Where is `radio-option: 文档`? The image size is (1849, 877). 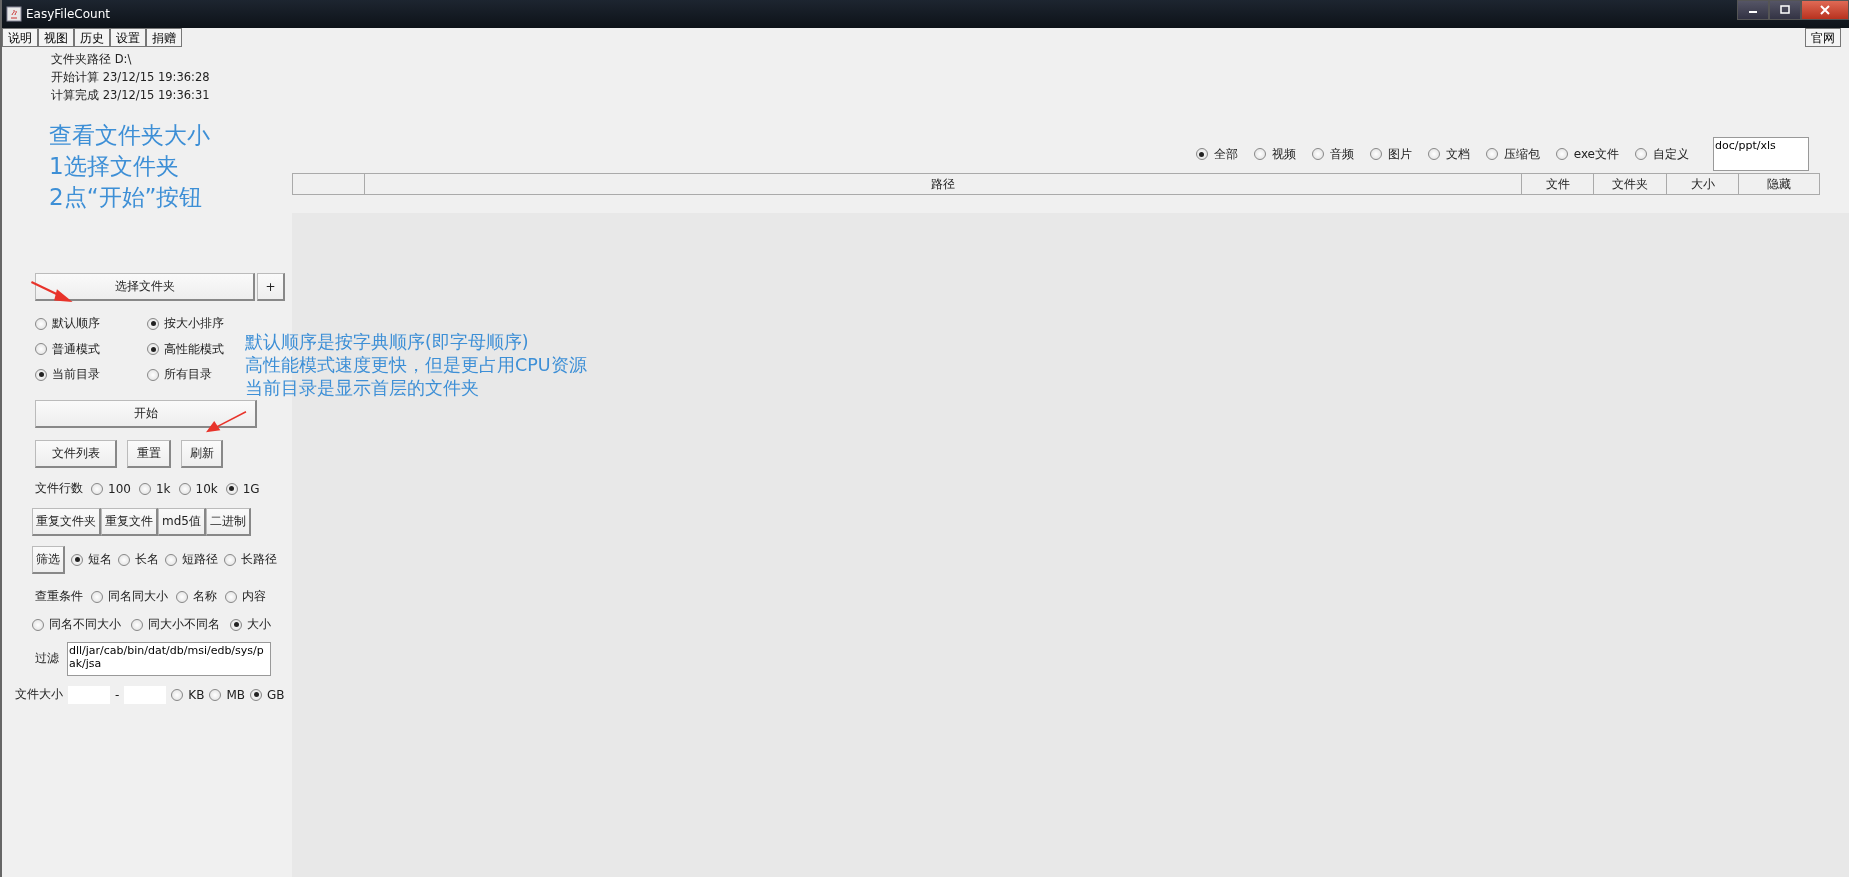 radio-option: 文档 is located at coordinates (1448, 154).